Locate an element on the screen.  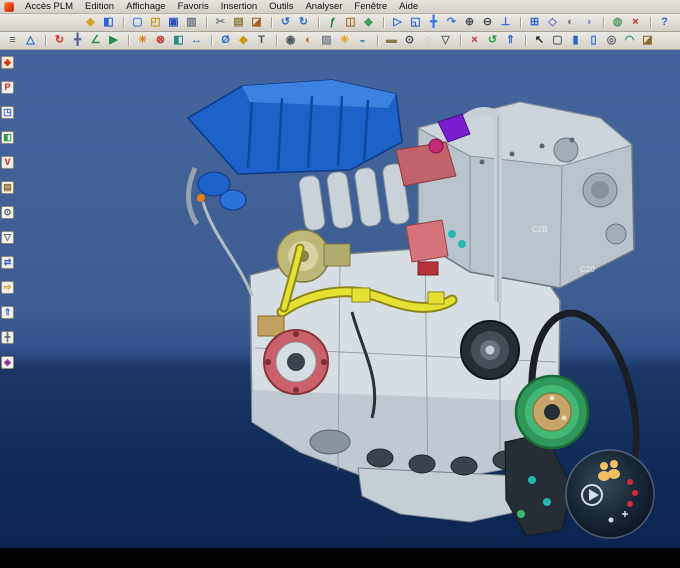
cut-icon: ✂ is located at coordinates (217, 22).